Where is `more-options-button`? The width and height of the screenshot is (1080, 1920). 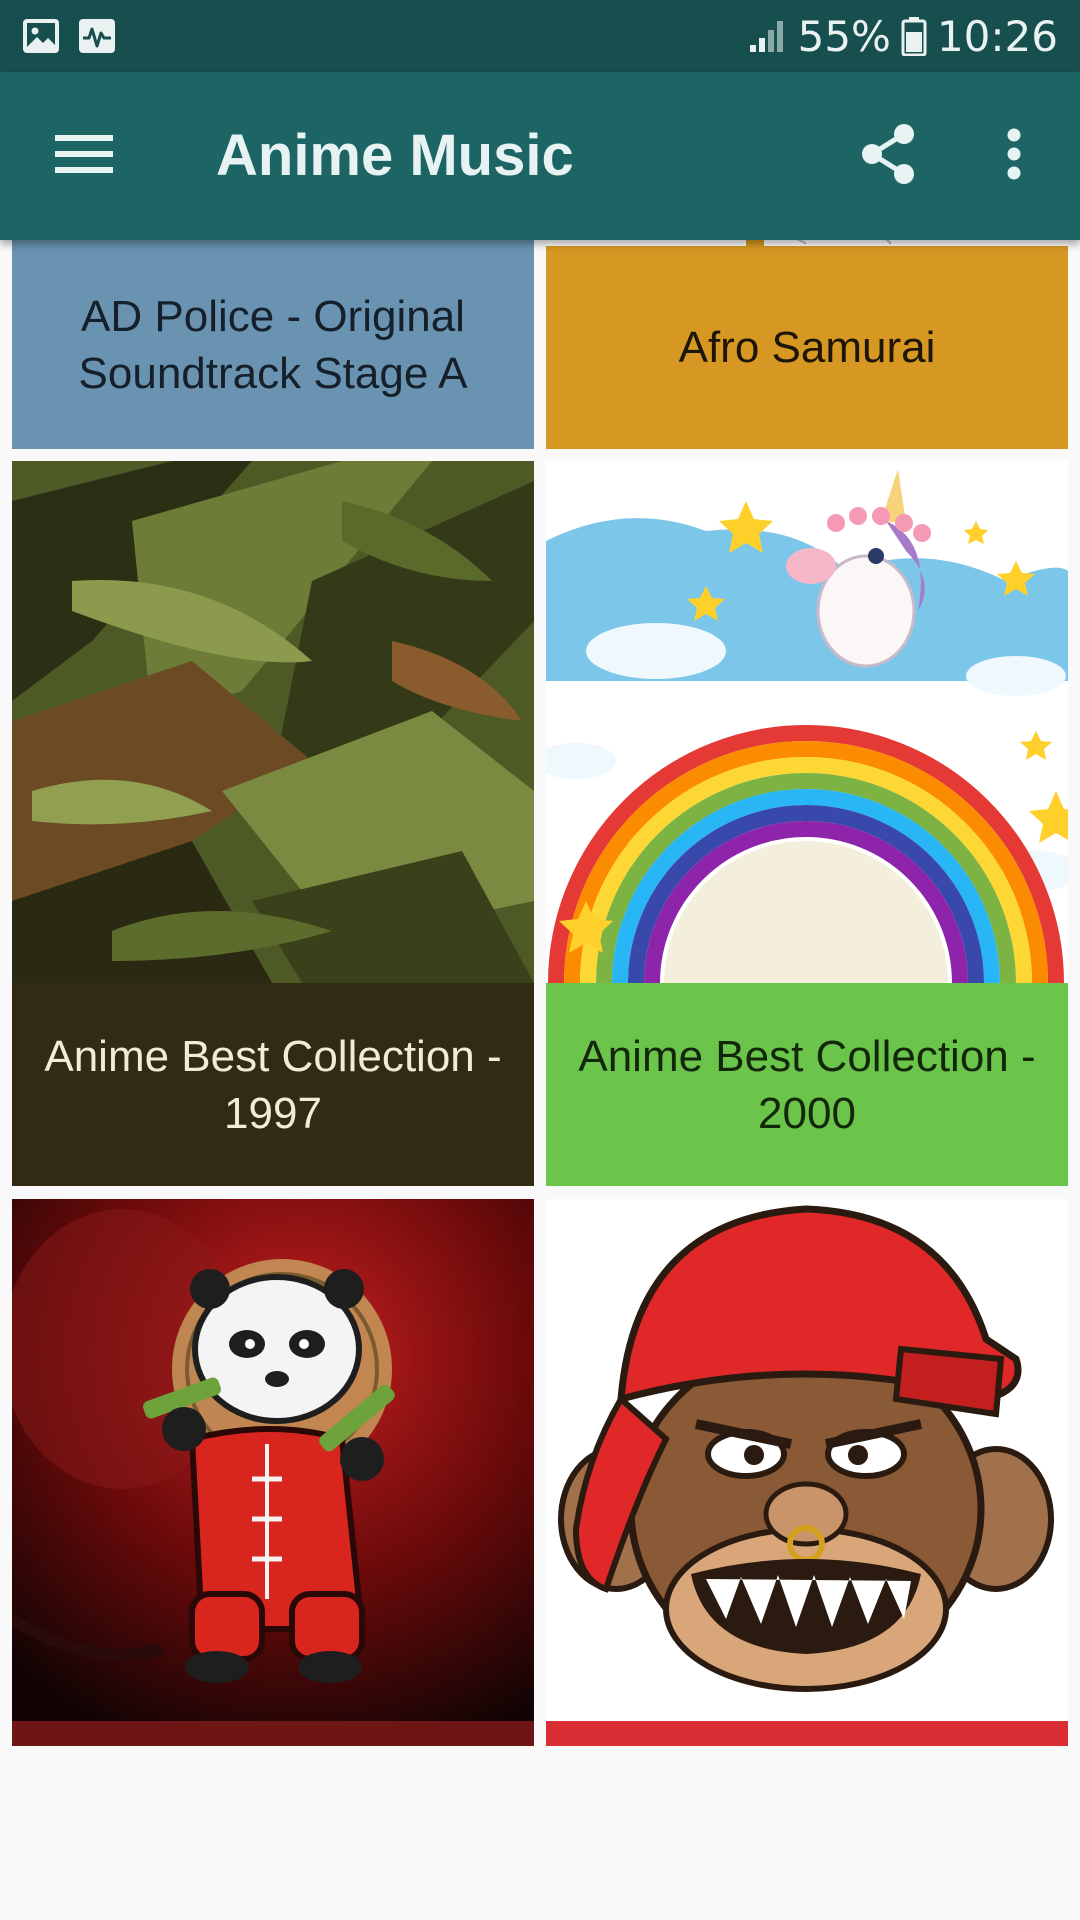 more-options-button is located at coordinates (1014, 156).